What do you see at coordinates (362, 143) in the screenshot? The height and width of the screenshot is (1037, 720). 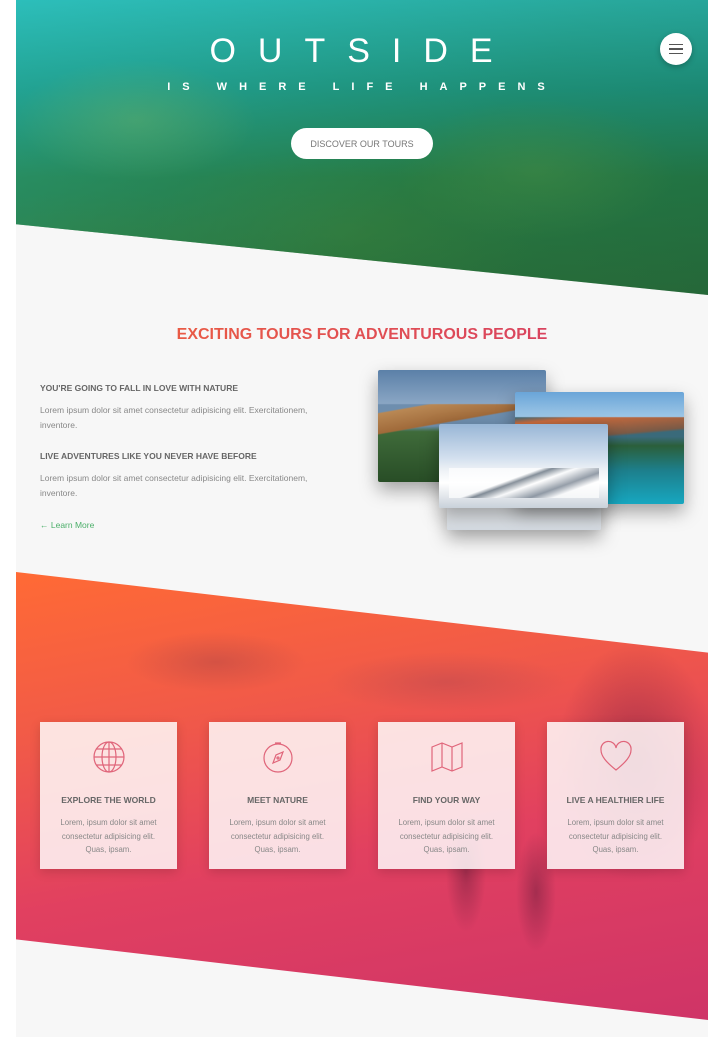 I see `discover-tours-button: DISCOVER OUR TOURS` at bounding box center [362, 143].